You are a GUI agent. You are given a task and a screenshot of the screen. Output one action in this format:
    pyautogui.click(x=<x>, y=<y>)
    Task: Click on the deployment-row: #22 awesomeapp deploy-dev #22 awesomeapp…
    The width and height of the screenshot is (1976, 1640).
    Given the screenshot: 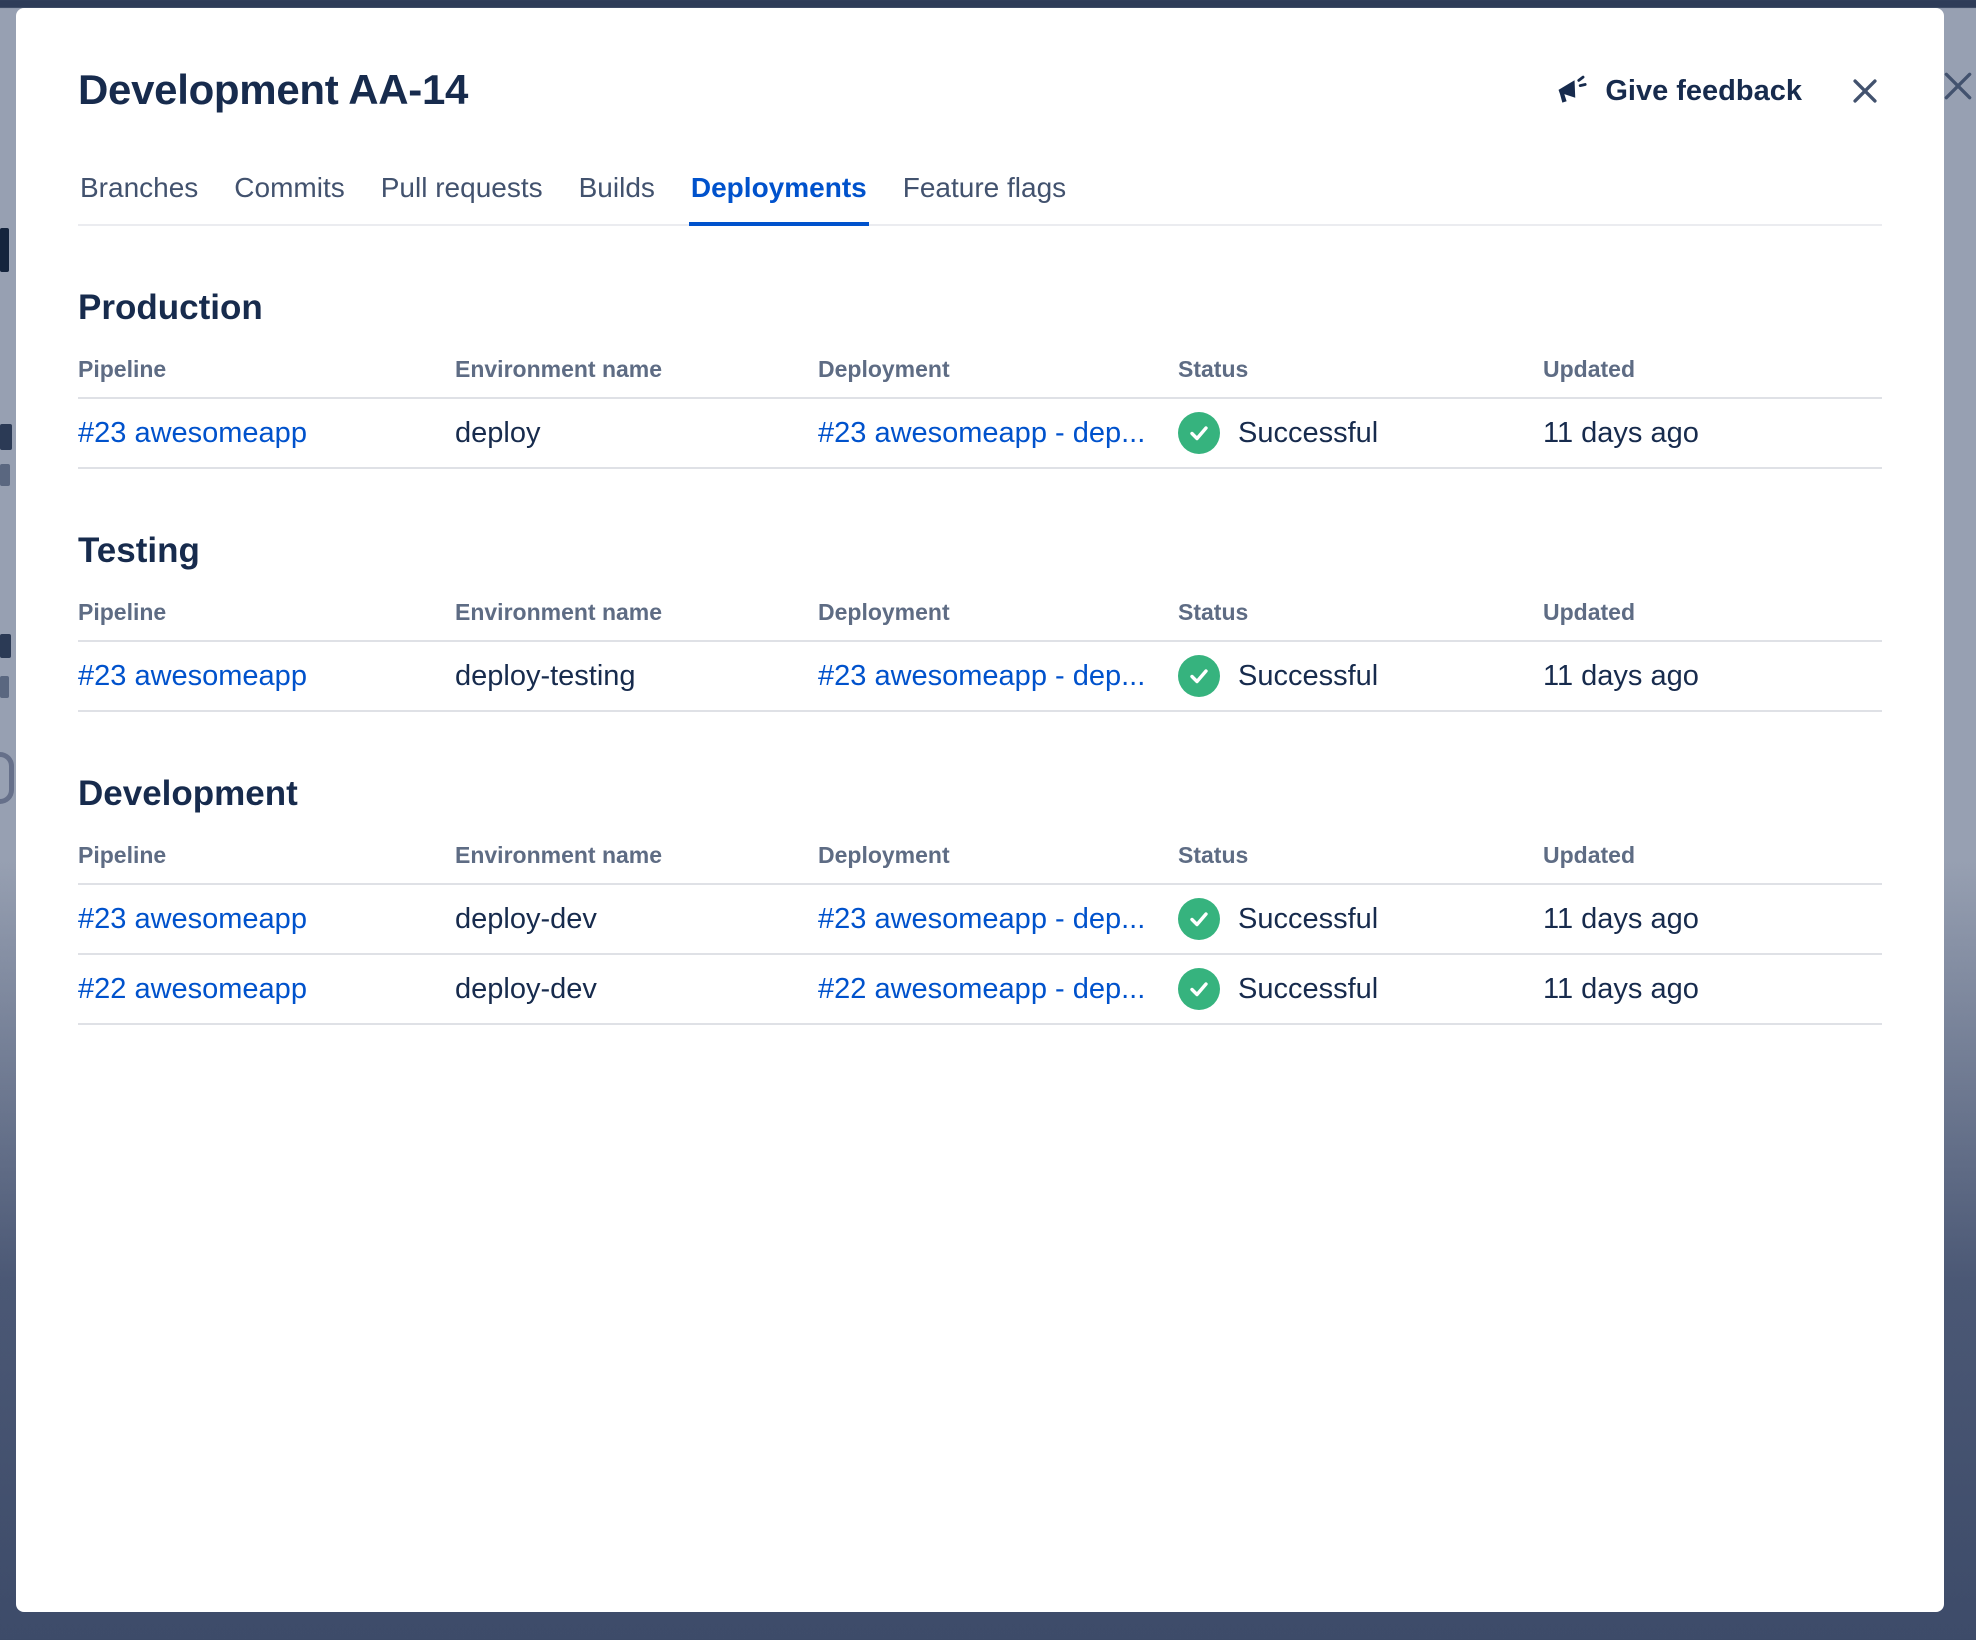 What is the action you would take?
    pyautogui.click(x=980, y=990)
    